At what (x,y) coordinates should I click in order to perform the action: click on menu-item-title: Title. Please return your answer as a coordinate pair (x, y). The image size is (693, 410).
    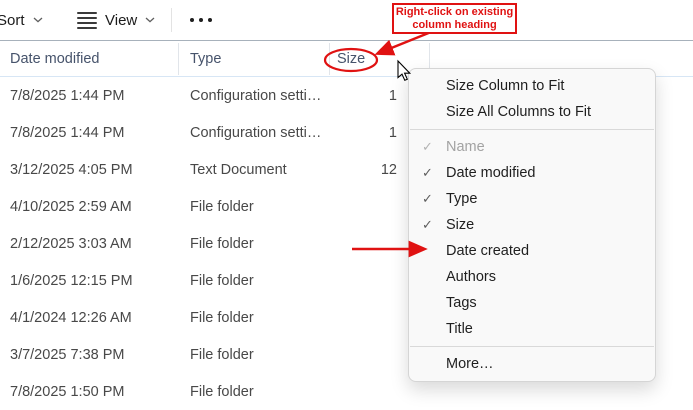
    Looking at the image, I should click on (532, 329).